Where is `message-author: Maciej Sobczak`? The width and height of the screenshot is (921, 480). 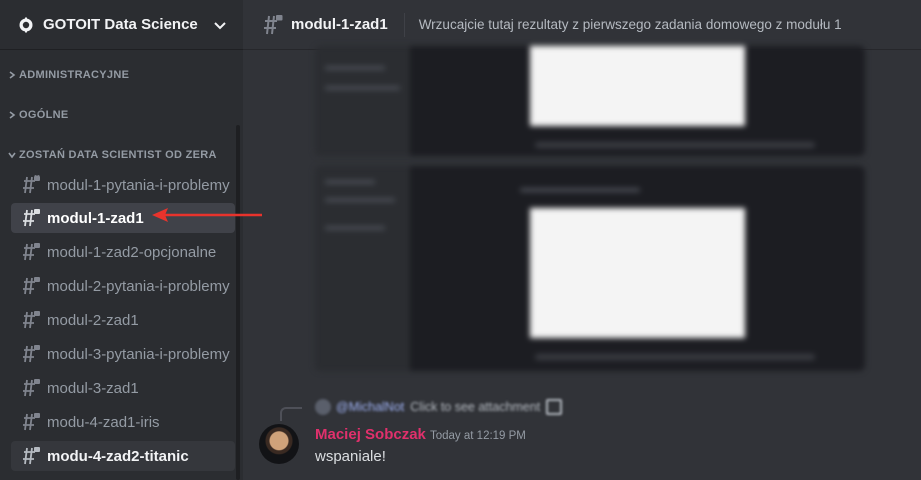 message-author: Maciej Sobczak is located at coordinates (370, 434).